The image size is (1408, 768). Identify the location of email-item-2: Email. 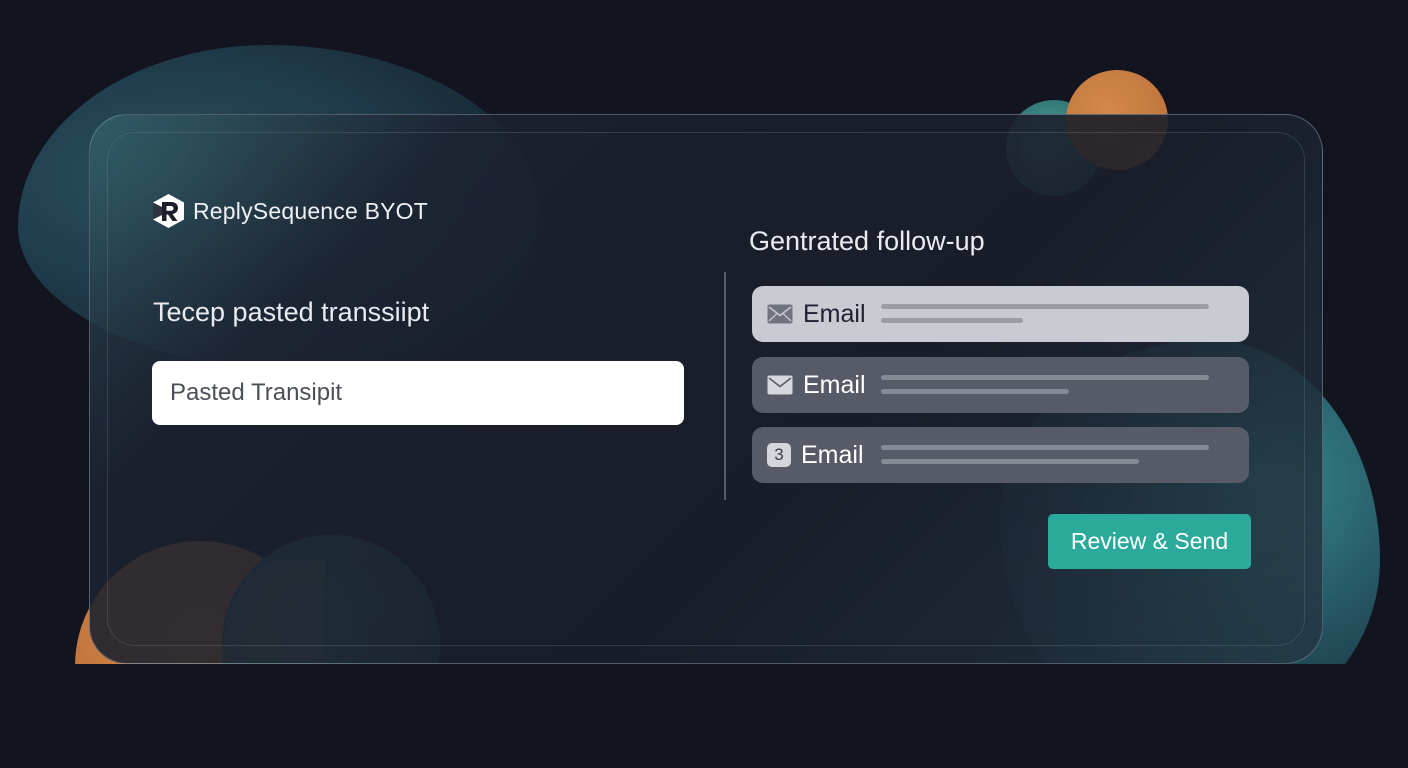
(1000, 385).